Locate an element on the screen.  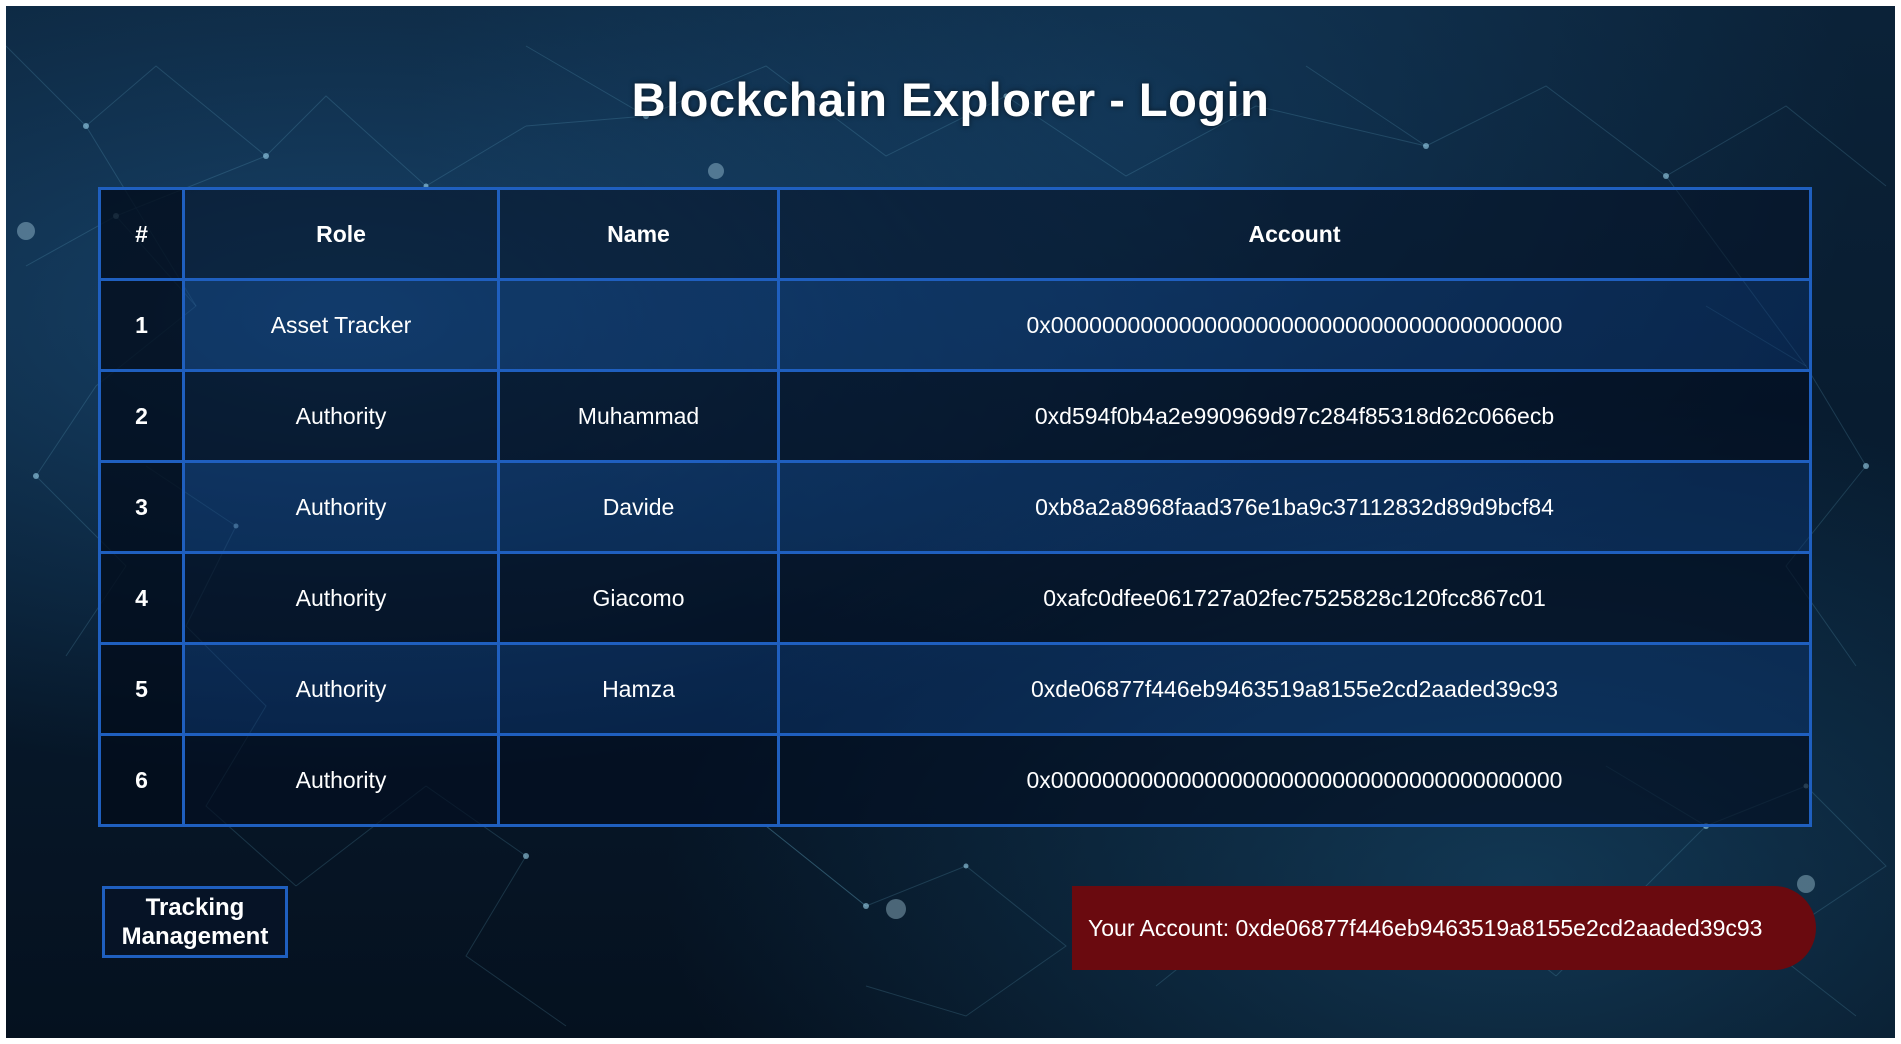
page-title: Blockchain Explorer - Login is located at coordinates (950, 99).